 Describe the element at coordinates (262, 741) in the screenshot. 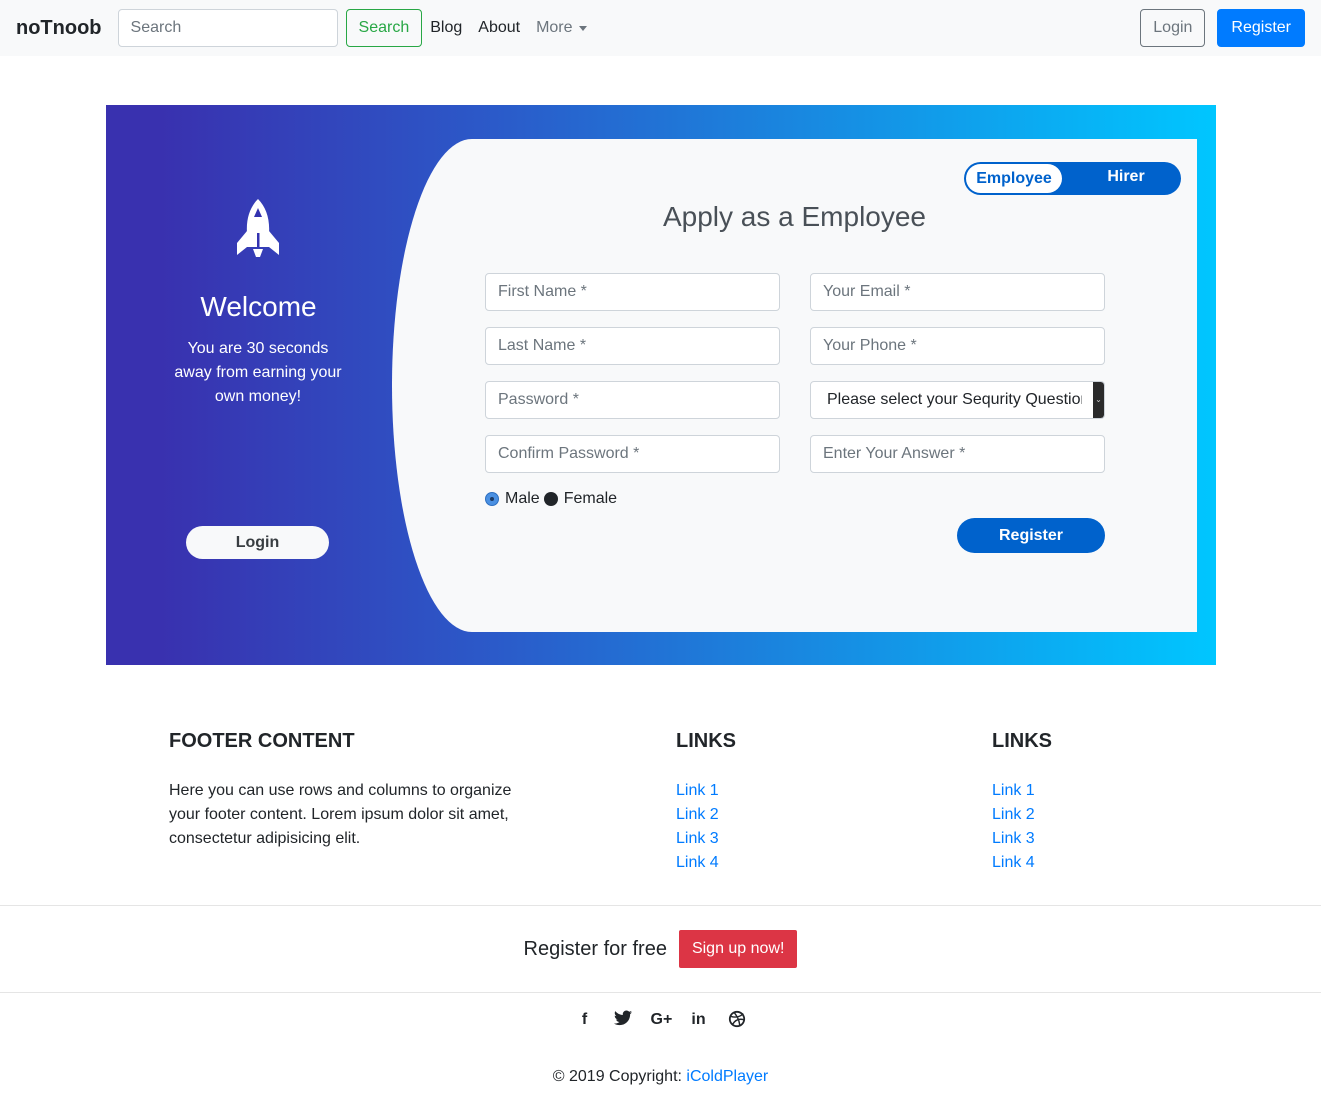

I see `footer-title: FOOTER CONTENT` at that location.